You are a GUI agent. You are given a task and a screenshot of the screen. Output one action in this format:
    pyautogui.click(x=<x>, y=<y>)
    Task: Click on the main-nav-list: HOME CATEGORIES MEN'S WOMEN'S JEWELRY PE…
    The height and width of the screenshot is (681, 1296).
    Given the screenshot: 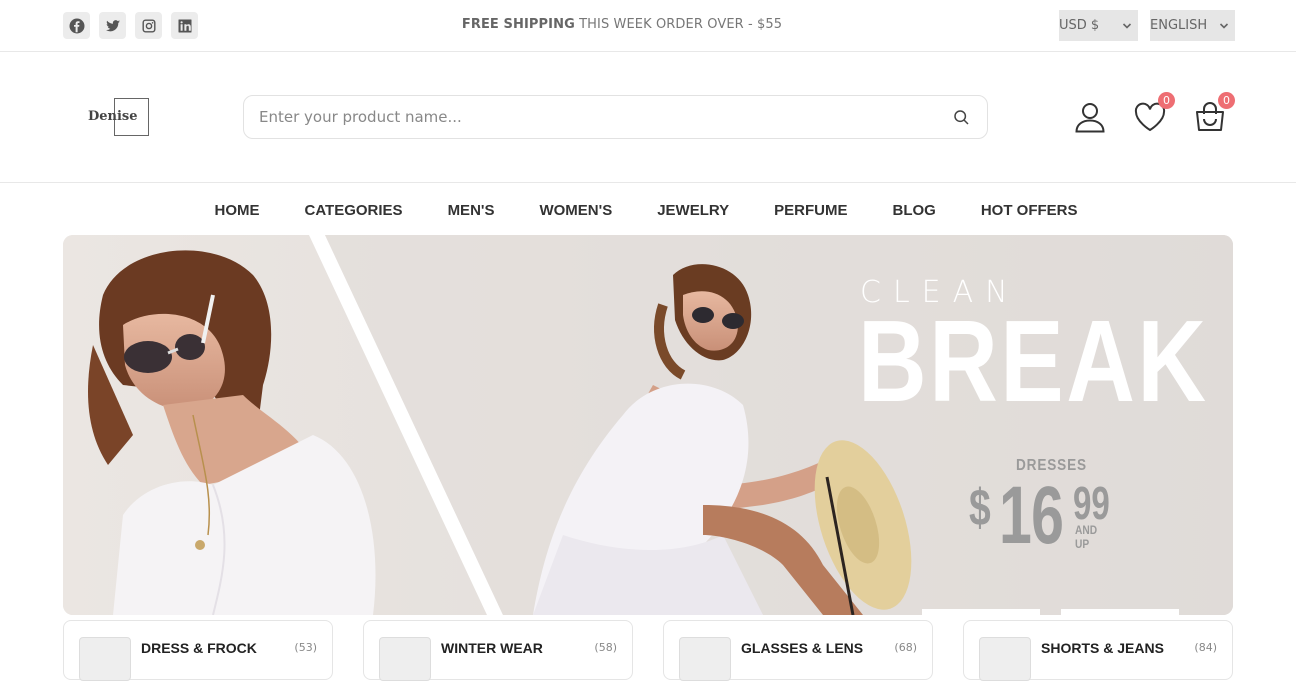 What is the action you would take?
    pyautogui.click(x=645, y=211)
    